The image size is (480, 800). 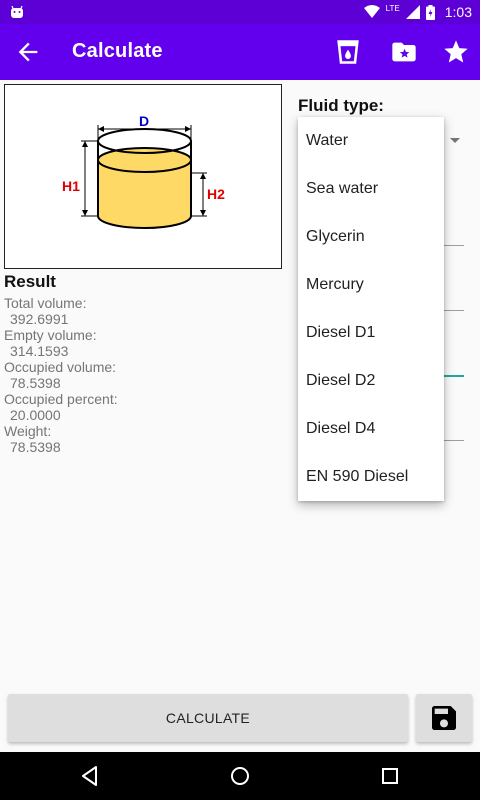 What do you see at coordinates (456, 52) in the screenshot?
I see `star-icon` at bounding box center [456, 52].